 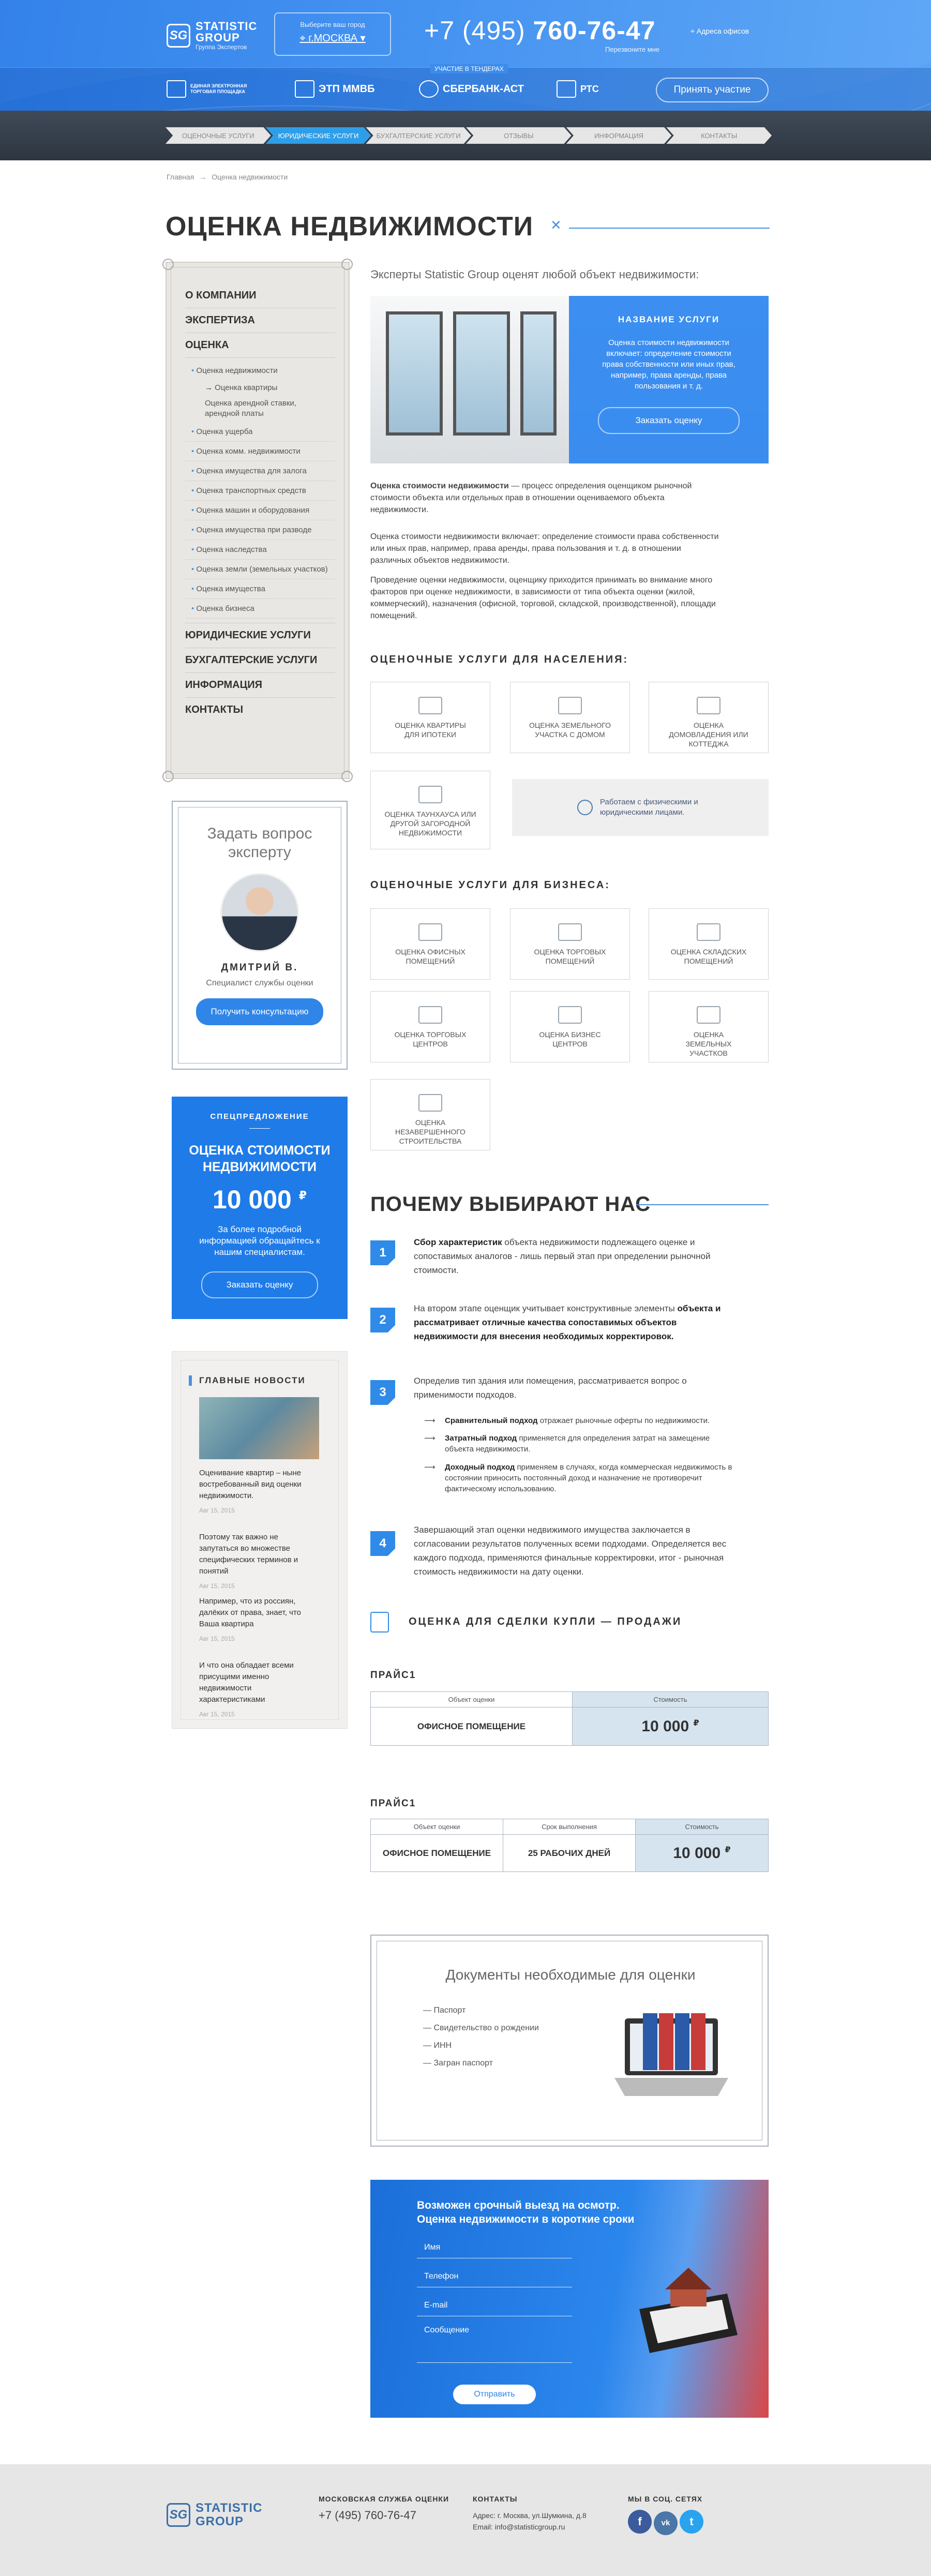 I want to click on sidebar-item-contacts: КОНТАКТЫ, so click(x=260, y=710).